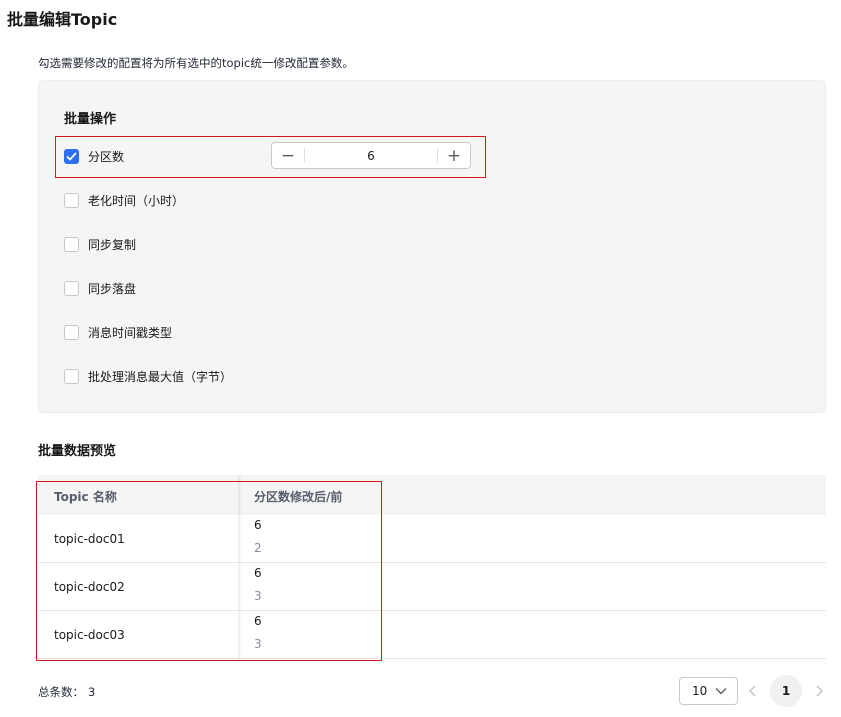 The width and height of the screenshot is (841, 717). Describe the element at coordinates (85, 497) in the screenshot. I see `column-header-topic-name: Topic 名称` at that location.